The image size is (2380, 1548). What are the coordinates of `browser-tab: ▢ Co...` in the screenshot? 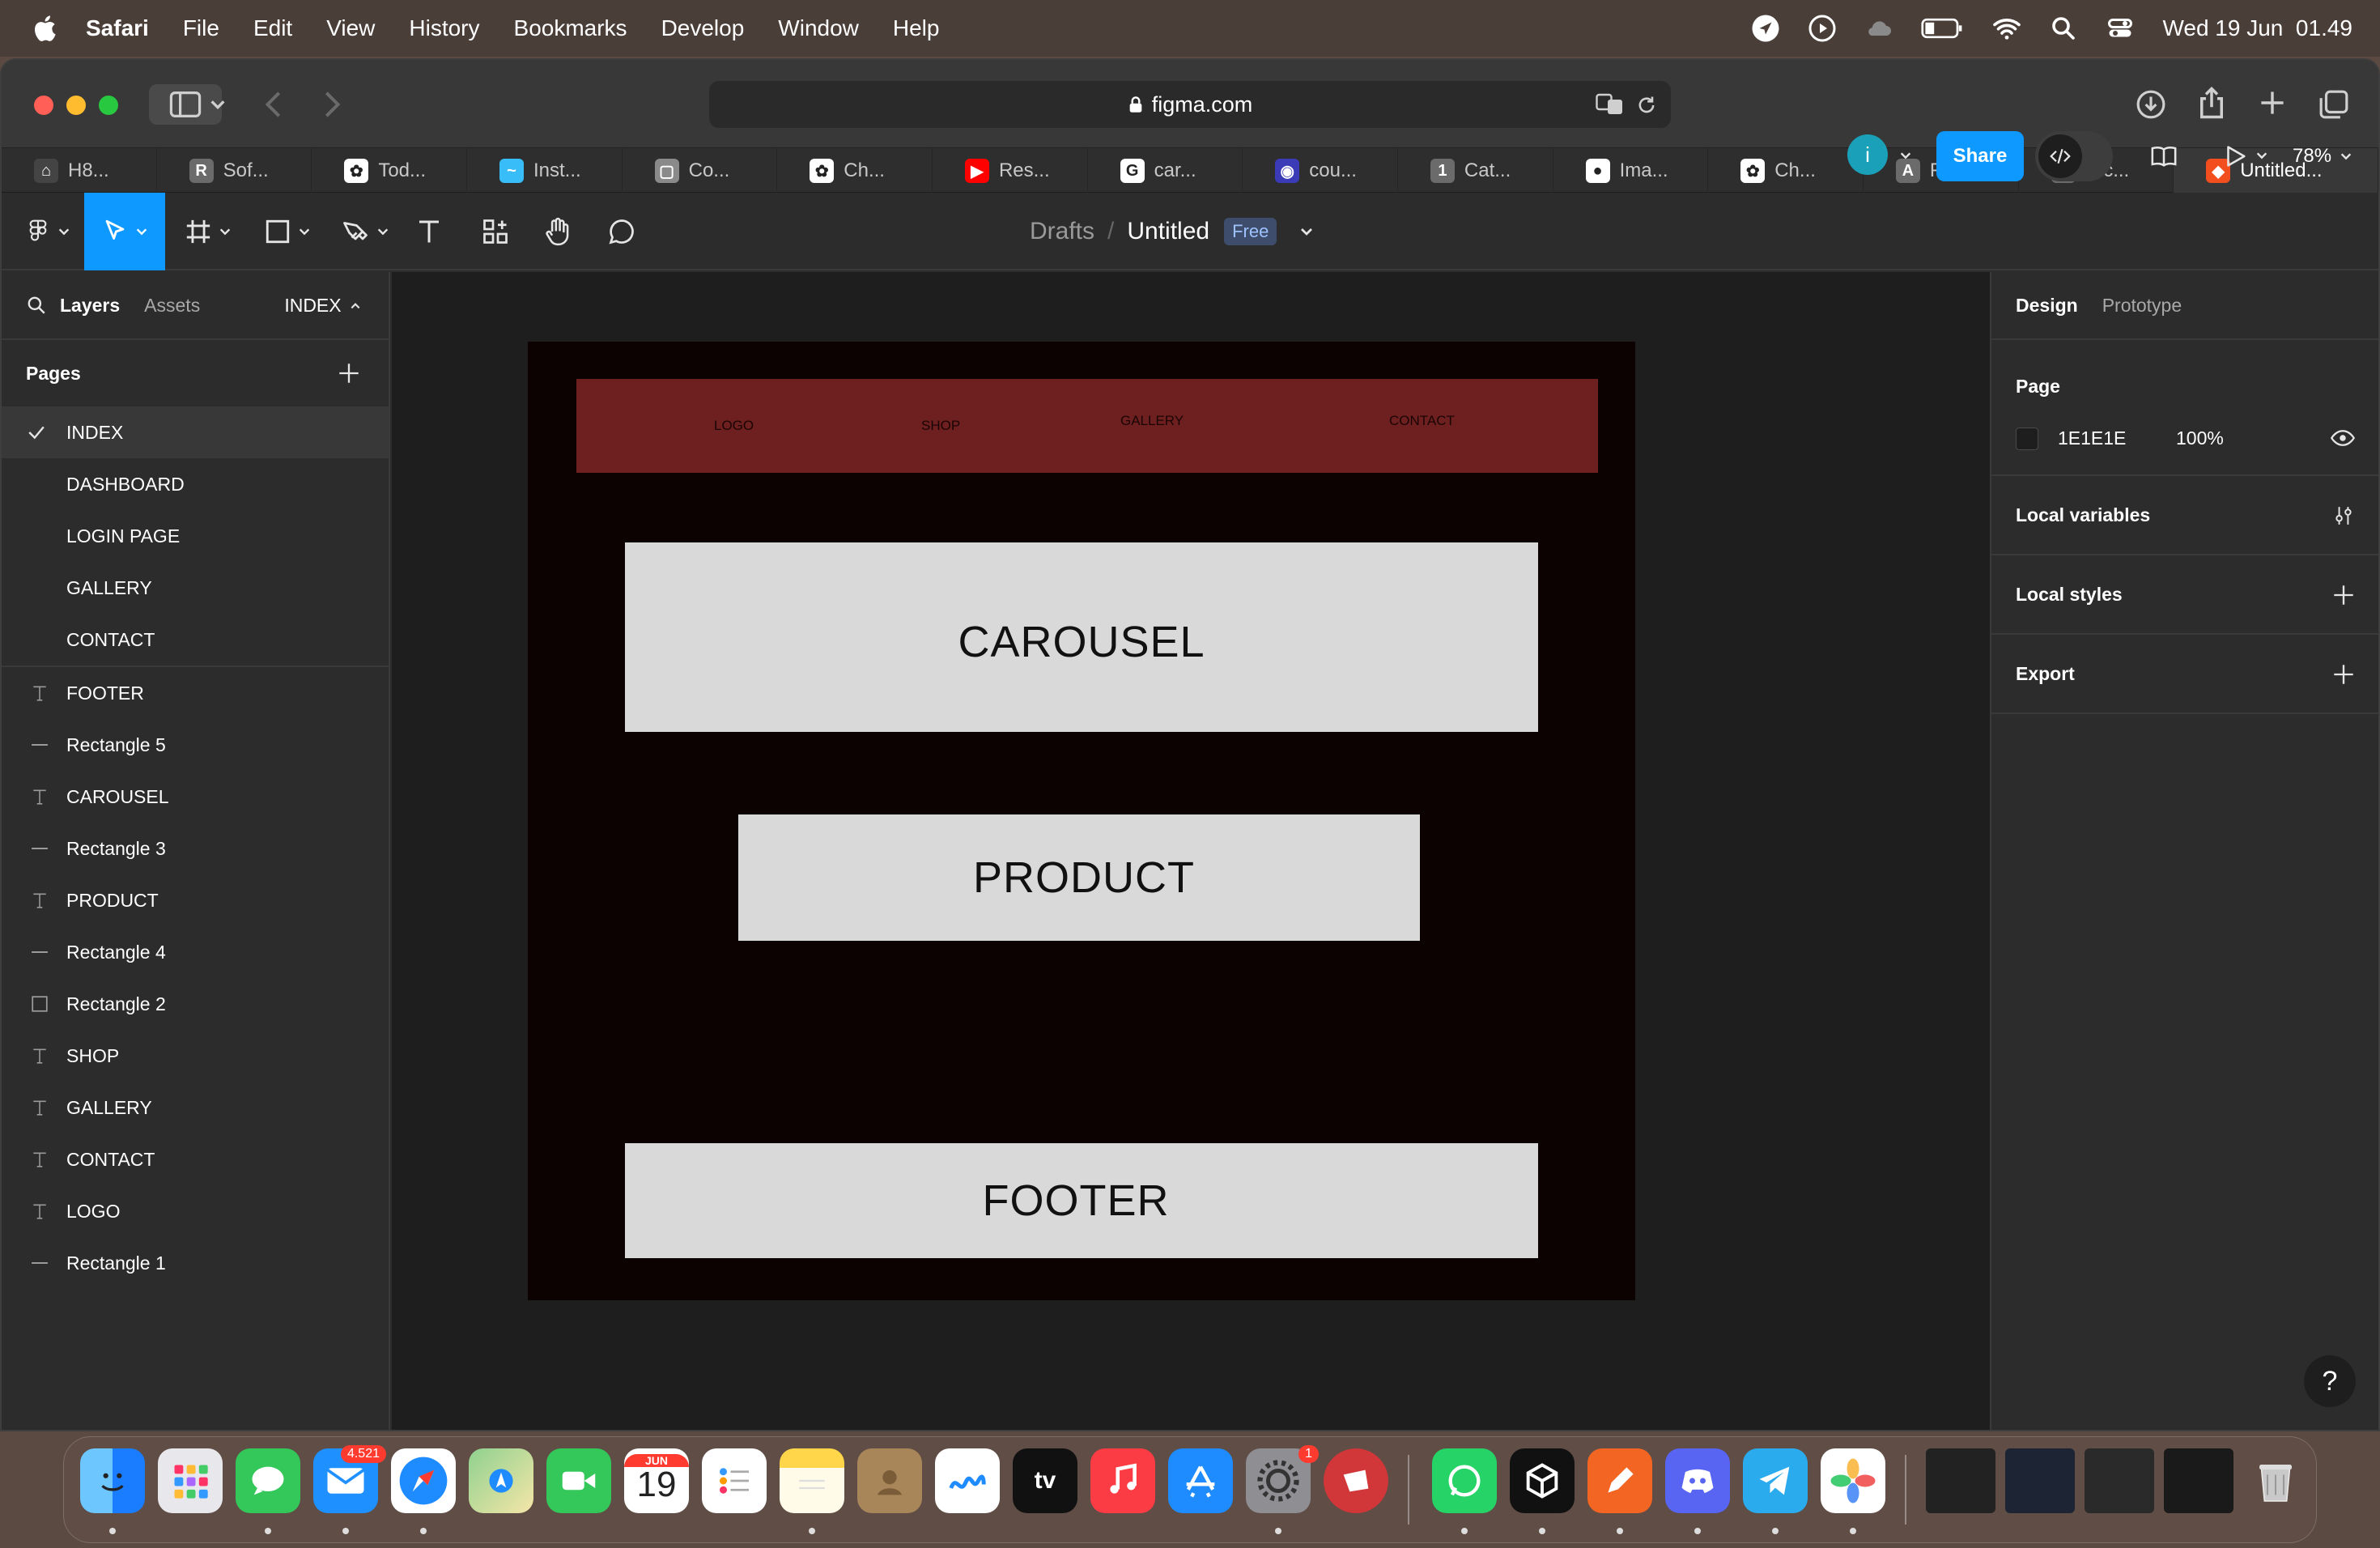 It's located at (700, 171).